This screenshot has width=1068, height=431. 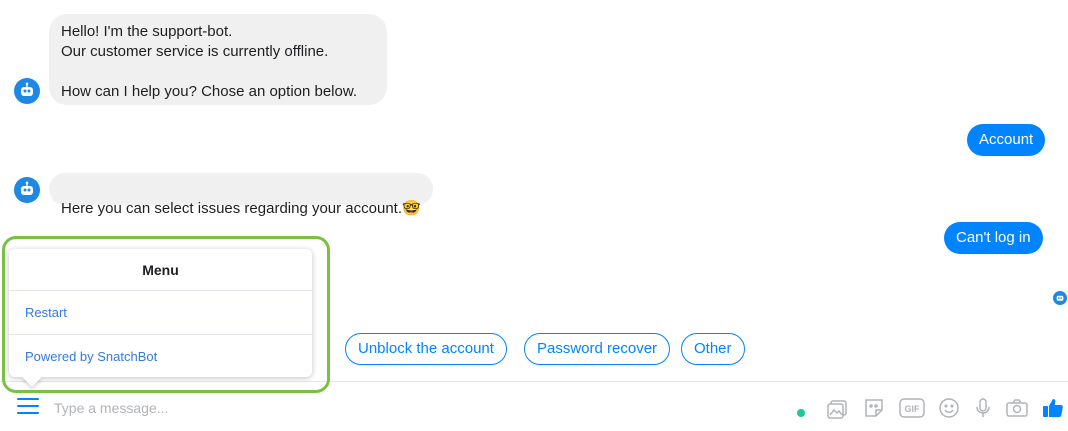 What do you see at coordinates (838, 408) in the screenshot?
I see `image-icon` at bounding box center [838, 408].